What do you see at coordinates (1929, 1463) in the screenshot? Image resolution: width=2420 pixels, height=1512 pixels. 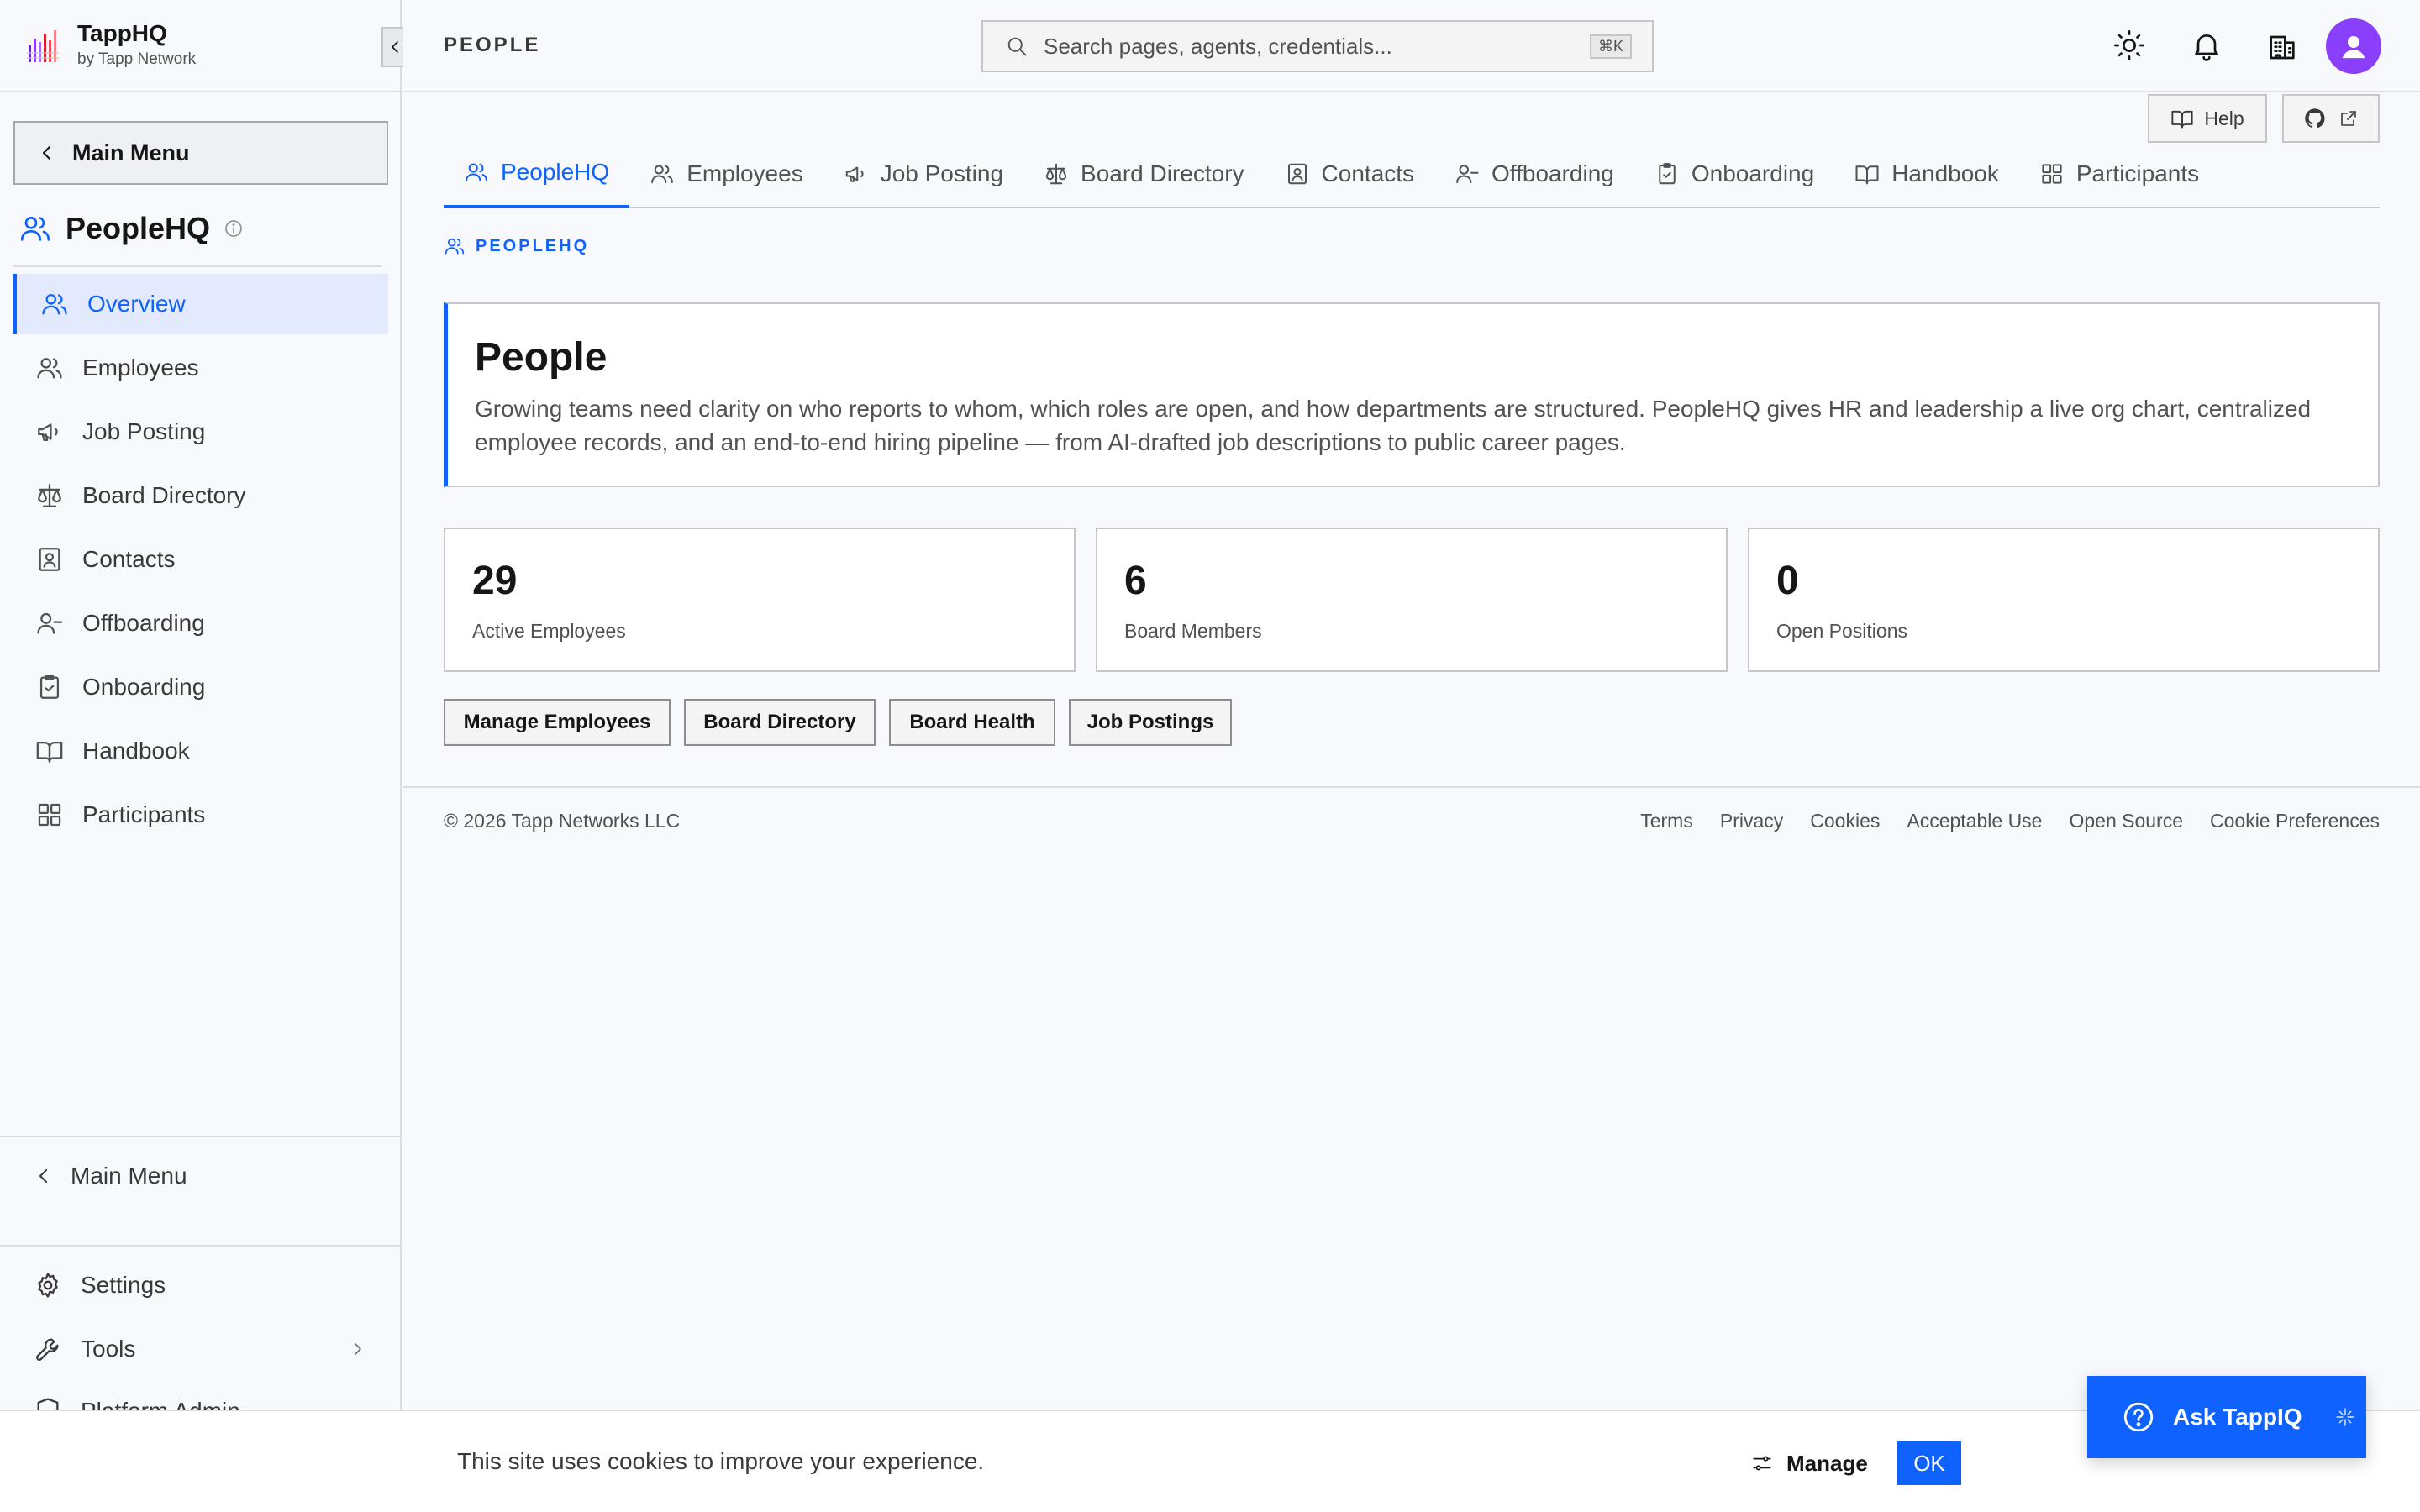 I see `cookie-ok-button: OK` at bounding box center [1929, 1463].